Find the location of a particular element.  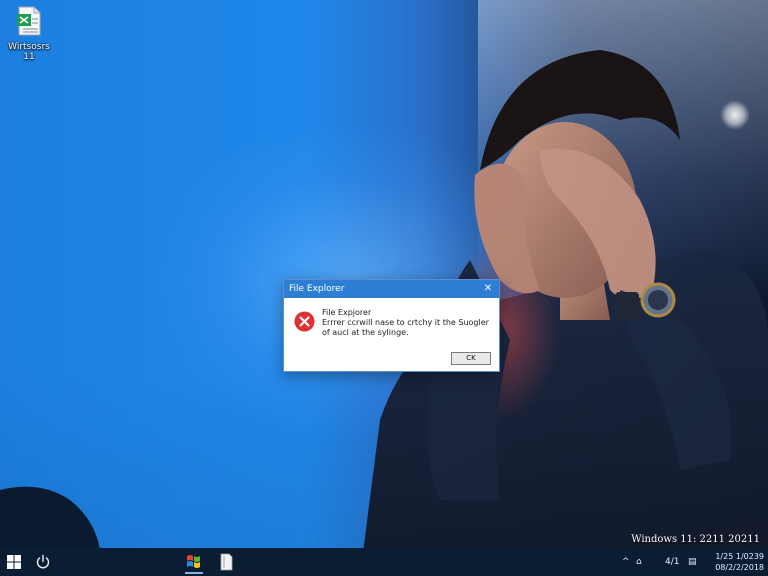

version-watermark: Windows 11: 2211 20211 is located at coordinates (695, 539).